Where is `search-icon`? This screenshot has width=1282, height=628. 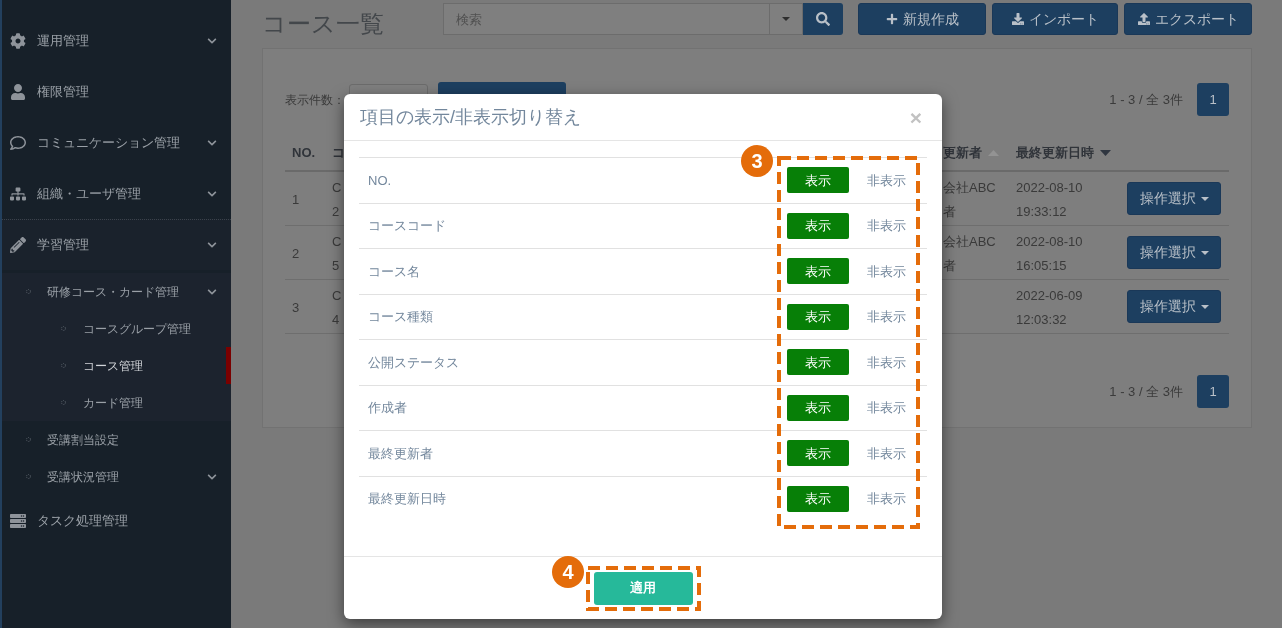
search-icon is located at coordinates (823, 19).